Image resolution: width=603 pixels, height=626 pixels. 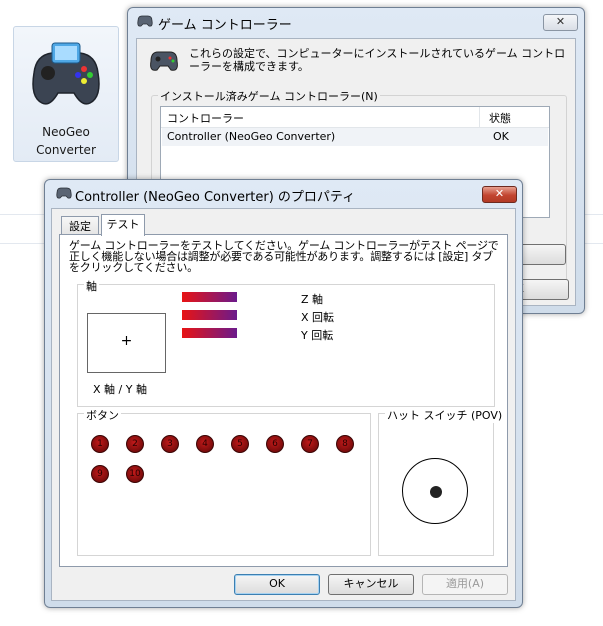 I want to click on tab-test: テスト, so click(x=123, y=225).